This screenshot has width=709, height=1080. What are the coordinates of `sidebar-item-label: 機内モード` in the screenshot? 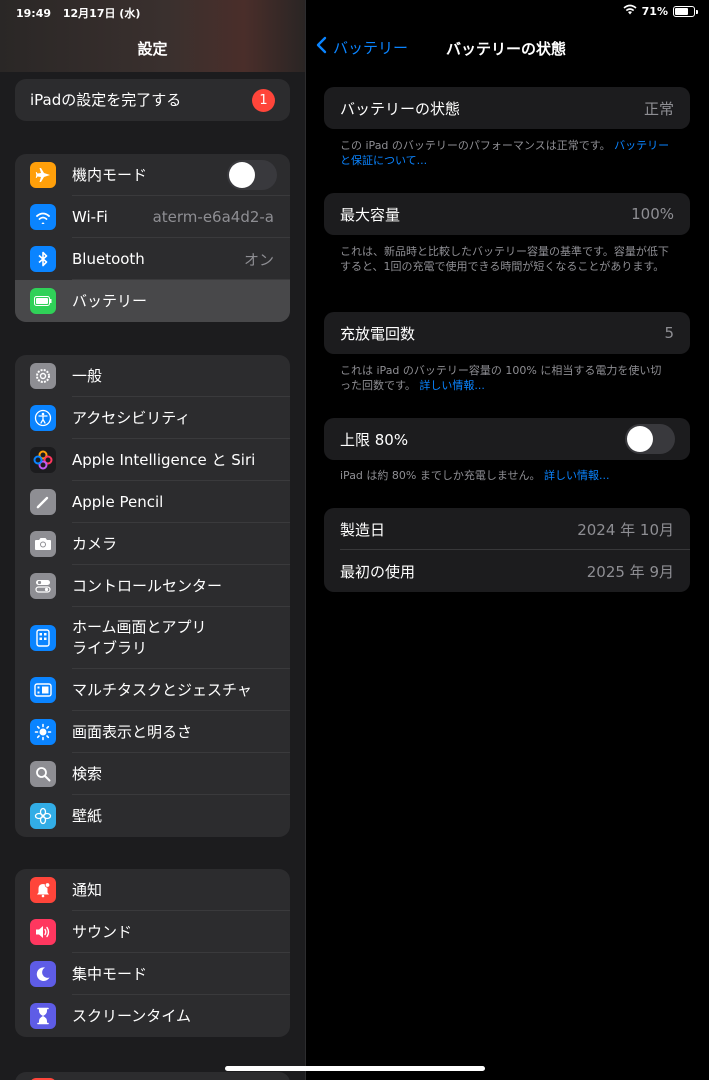 It's located at (110, 174).